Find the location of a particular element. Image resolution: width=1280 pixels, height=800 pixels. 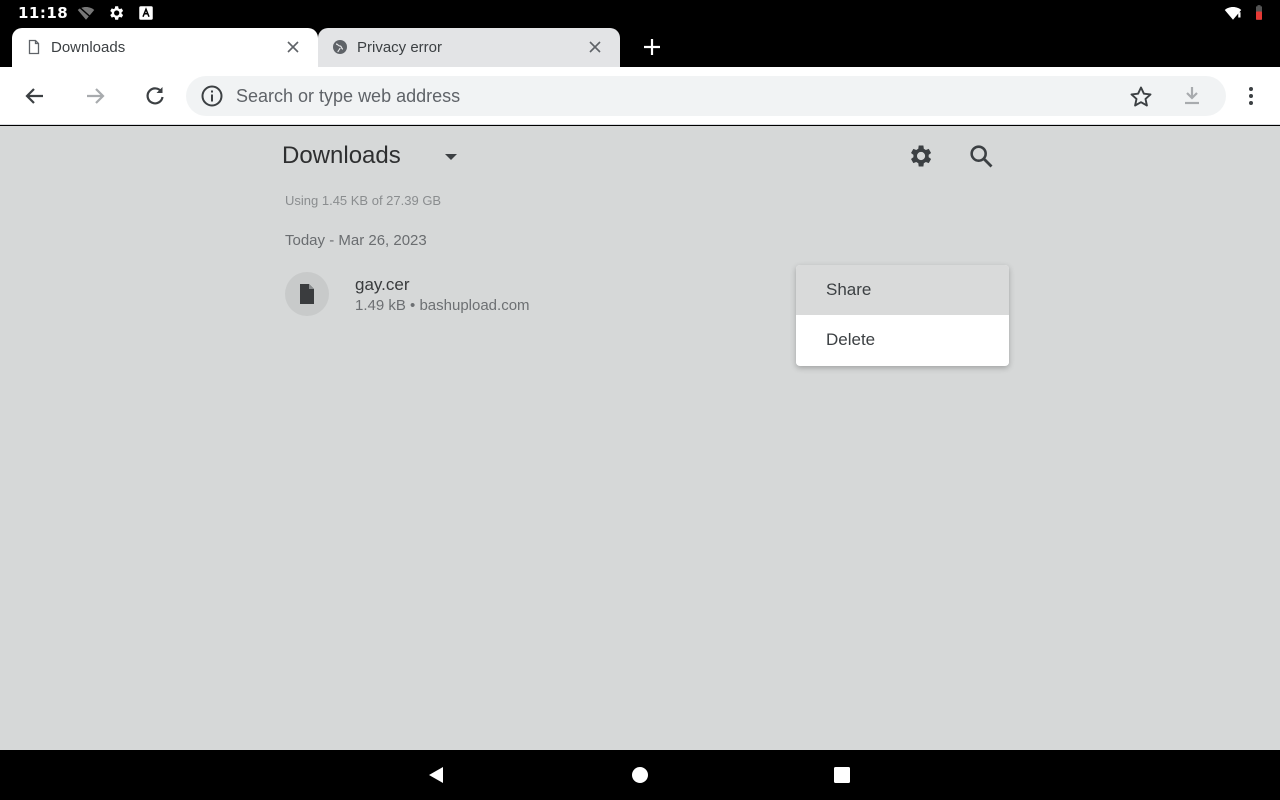

search-input is located at coordinates (671, 96).